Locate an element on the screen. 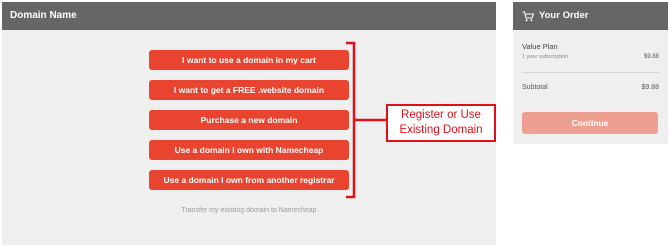 This screenshot has height=247, width=669. plan-price: $9.88 is located at coordinates (651, 57).